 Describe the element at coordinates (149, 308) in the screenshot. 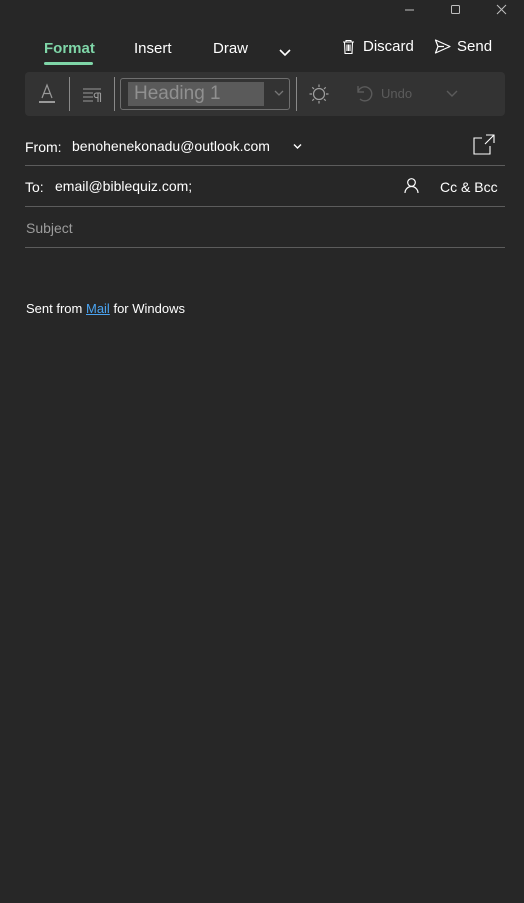

I see `signature-suffix: for Windows` at that location.